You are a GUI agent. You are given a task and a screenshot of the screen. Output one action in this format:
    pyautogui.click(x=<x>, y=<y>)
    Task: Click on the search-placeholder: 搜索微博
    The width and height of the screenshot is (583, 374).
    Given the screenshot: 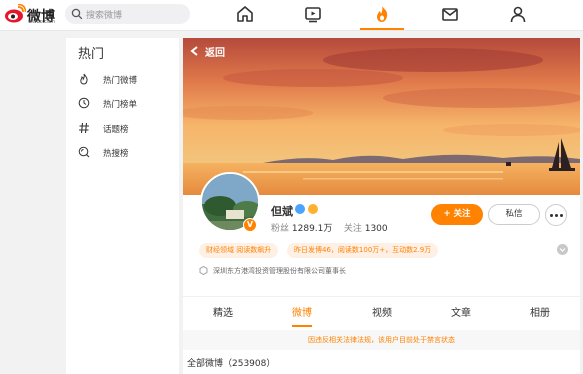 What is the action you would take?
    pyautogui.click(x=104, y=16)
    